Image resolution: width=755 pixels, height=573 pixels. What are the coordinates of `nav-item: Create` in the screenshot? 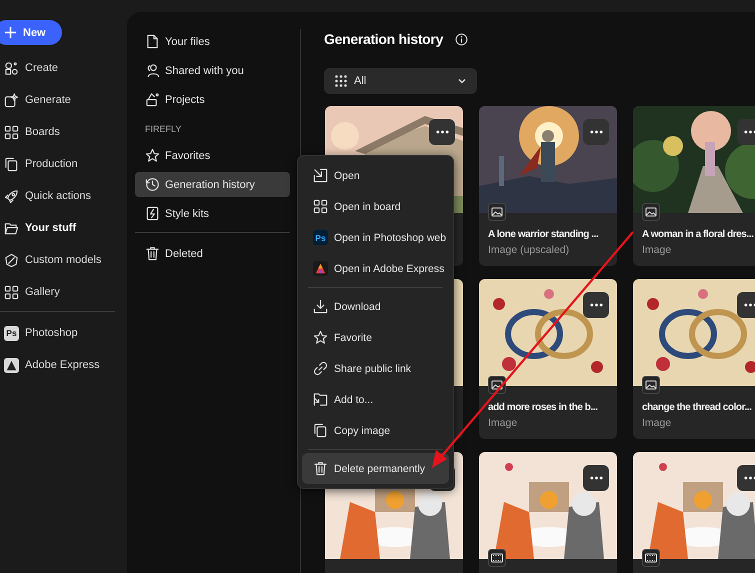 It's located at (57, 68).